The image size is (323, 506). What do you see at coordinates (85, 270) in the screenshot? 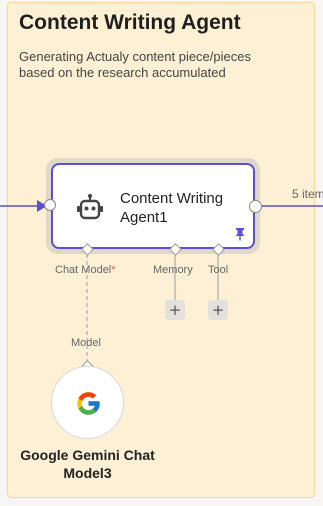
I see `chat-model-label: Chat Model*` at bounding box center [85, 270].